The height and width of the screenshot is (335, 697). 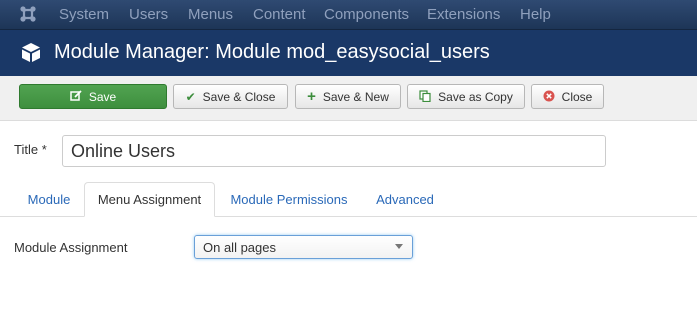 What do you see at coordinates (71, 247) in the screenshot?
I see `module-assignment-label: Module Assignment` at bounding box center [71, 247].